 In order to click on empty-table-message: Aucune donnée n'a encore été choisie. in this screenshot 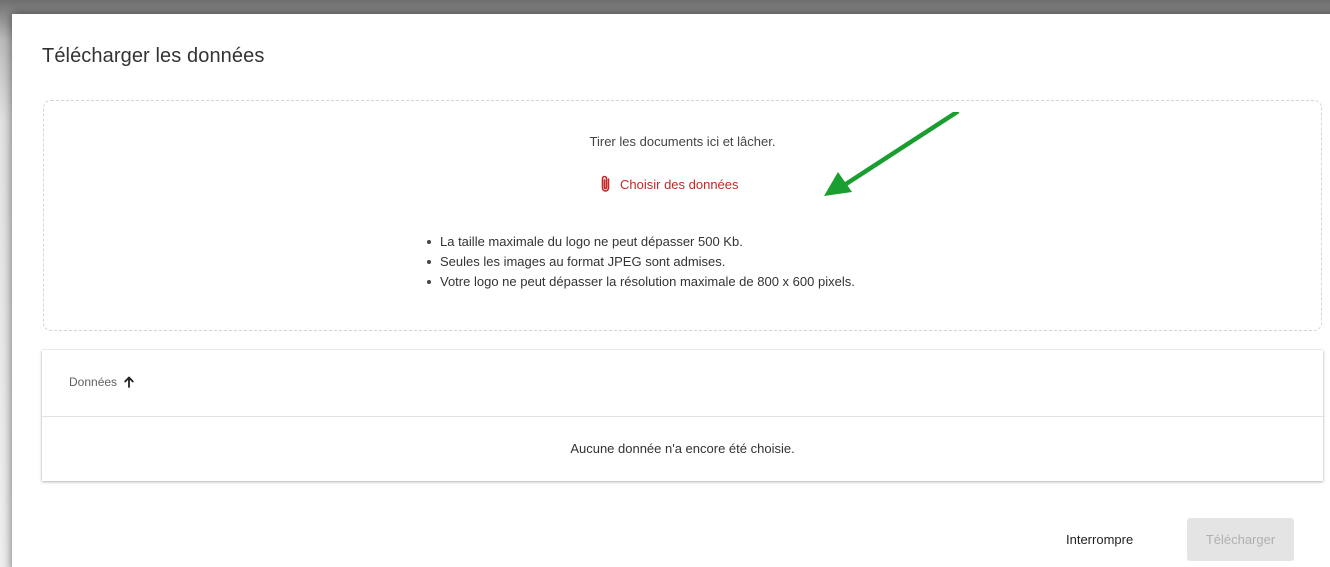, I will do `click(682, 448)`.